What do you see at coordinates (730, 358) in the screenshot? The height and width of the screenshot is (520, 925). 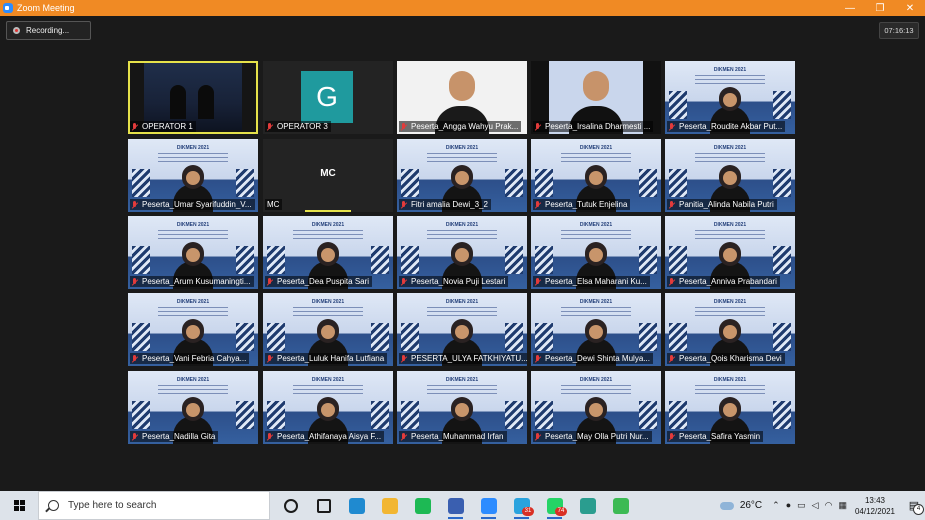 I see `participant-name: Peserta_Qois Kharisma Devi` at bounding box center [730, 358].